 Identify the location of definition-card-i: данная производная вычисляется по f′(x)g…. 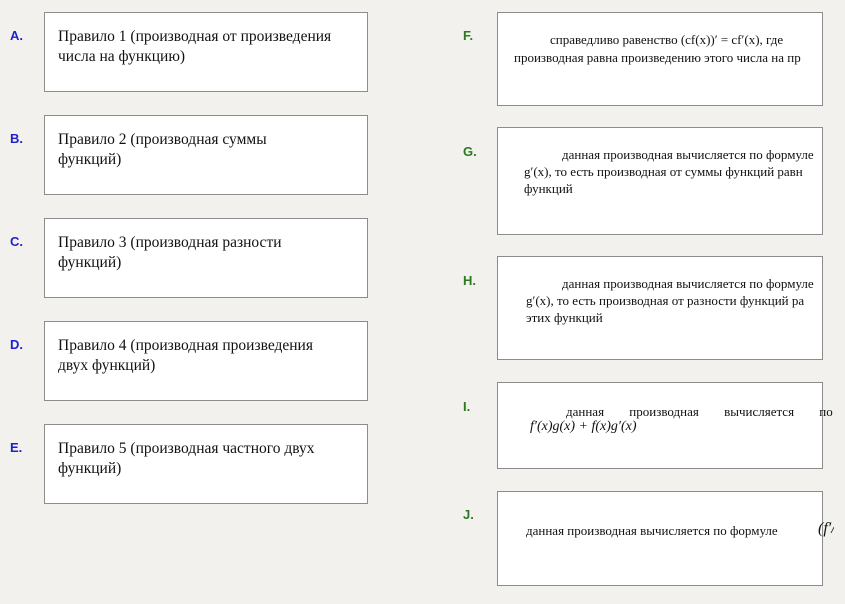
(665, 425).